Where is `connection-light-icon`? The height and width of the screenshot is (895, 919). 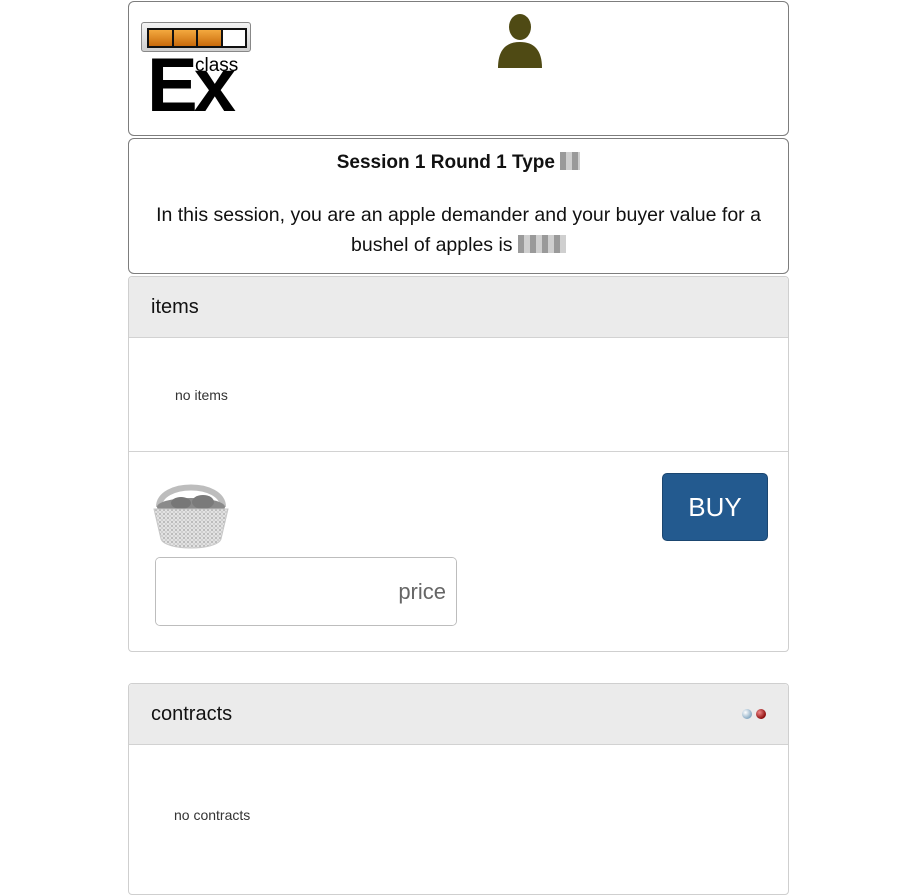 connection-light-icon is located at coordinates (747, 714).